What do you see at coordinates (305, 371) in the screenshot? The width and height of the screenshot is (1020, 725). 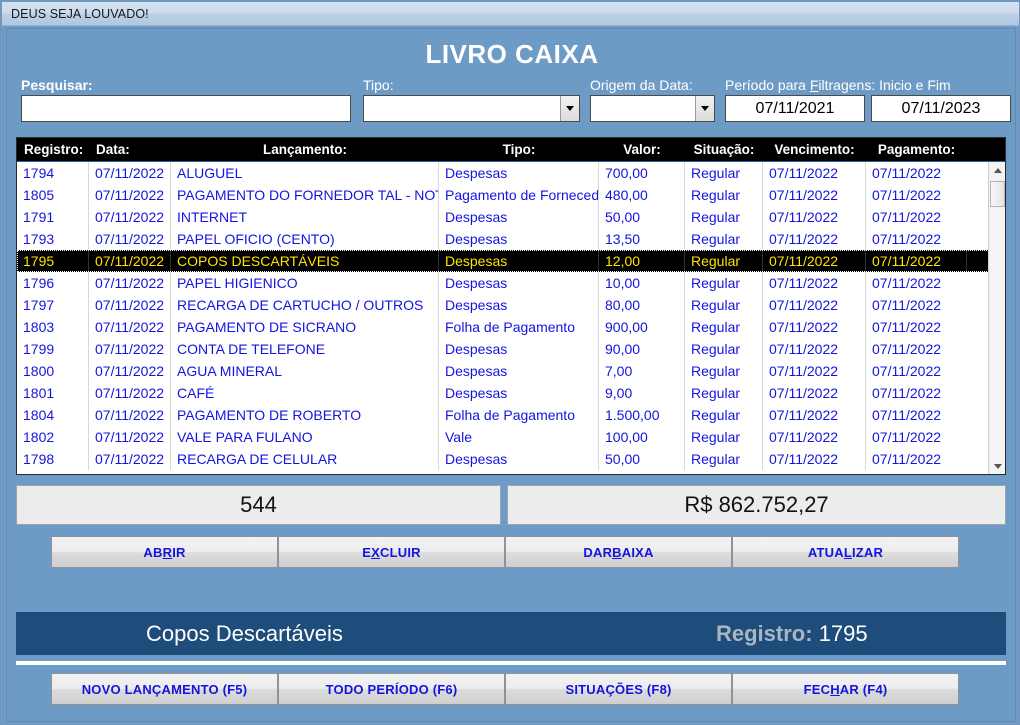 I see `cell-lancamento: AGUA MINERAL` at bounding box center [305, 371].